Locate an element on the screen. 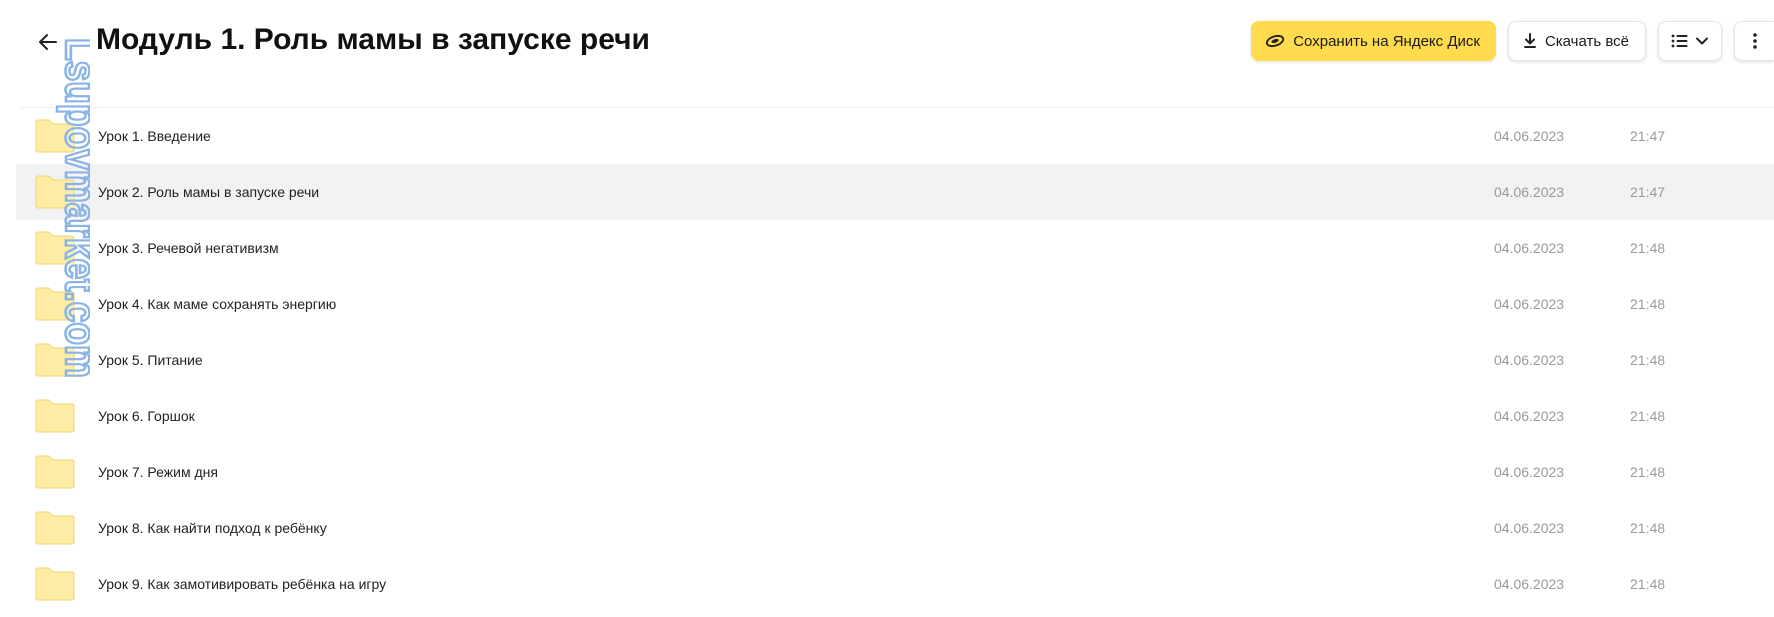 The image size is (1774, 617). item-name: Урок 6. Горшок is located at coordinates (146, 416).